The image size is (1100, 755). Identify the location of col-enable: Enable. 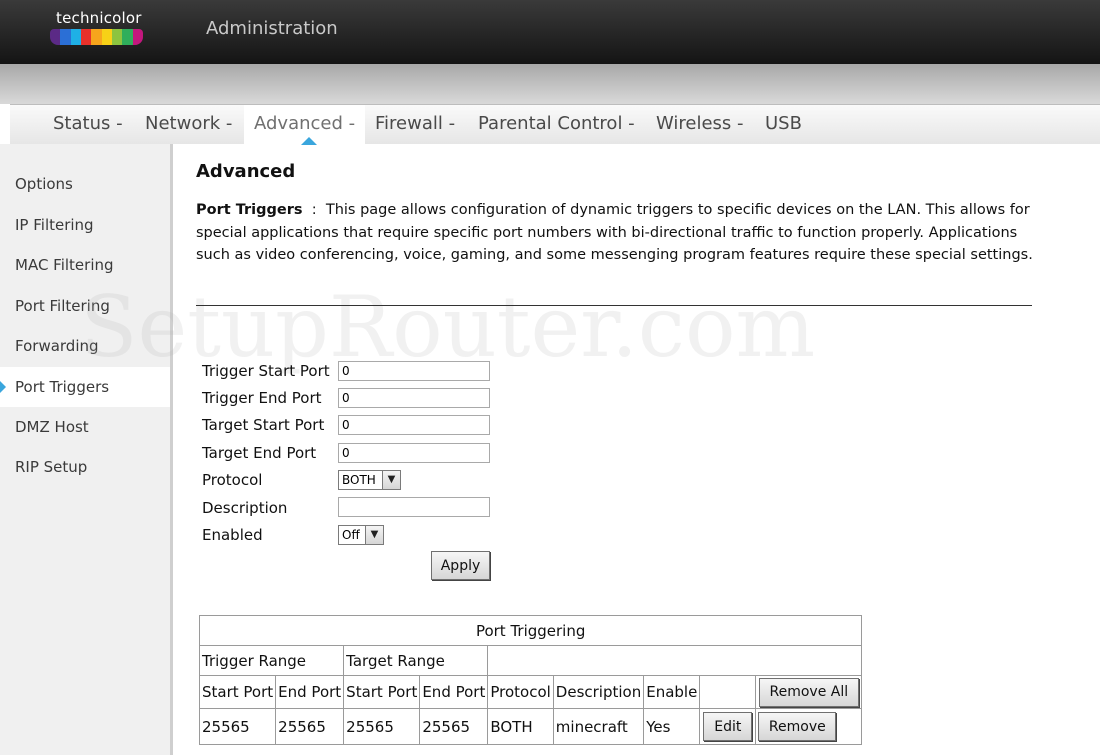
(672, 692).